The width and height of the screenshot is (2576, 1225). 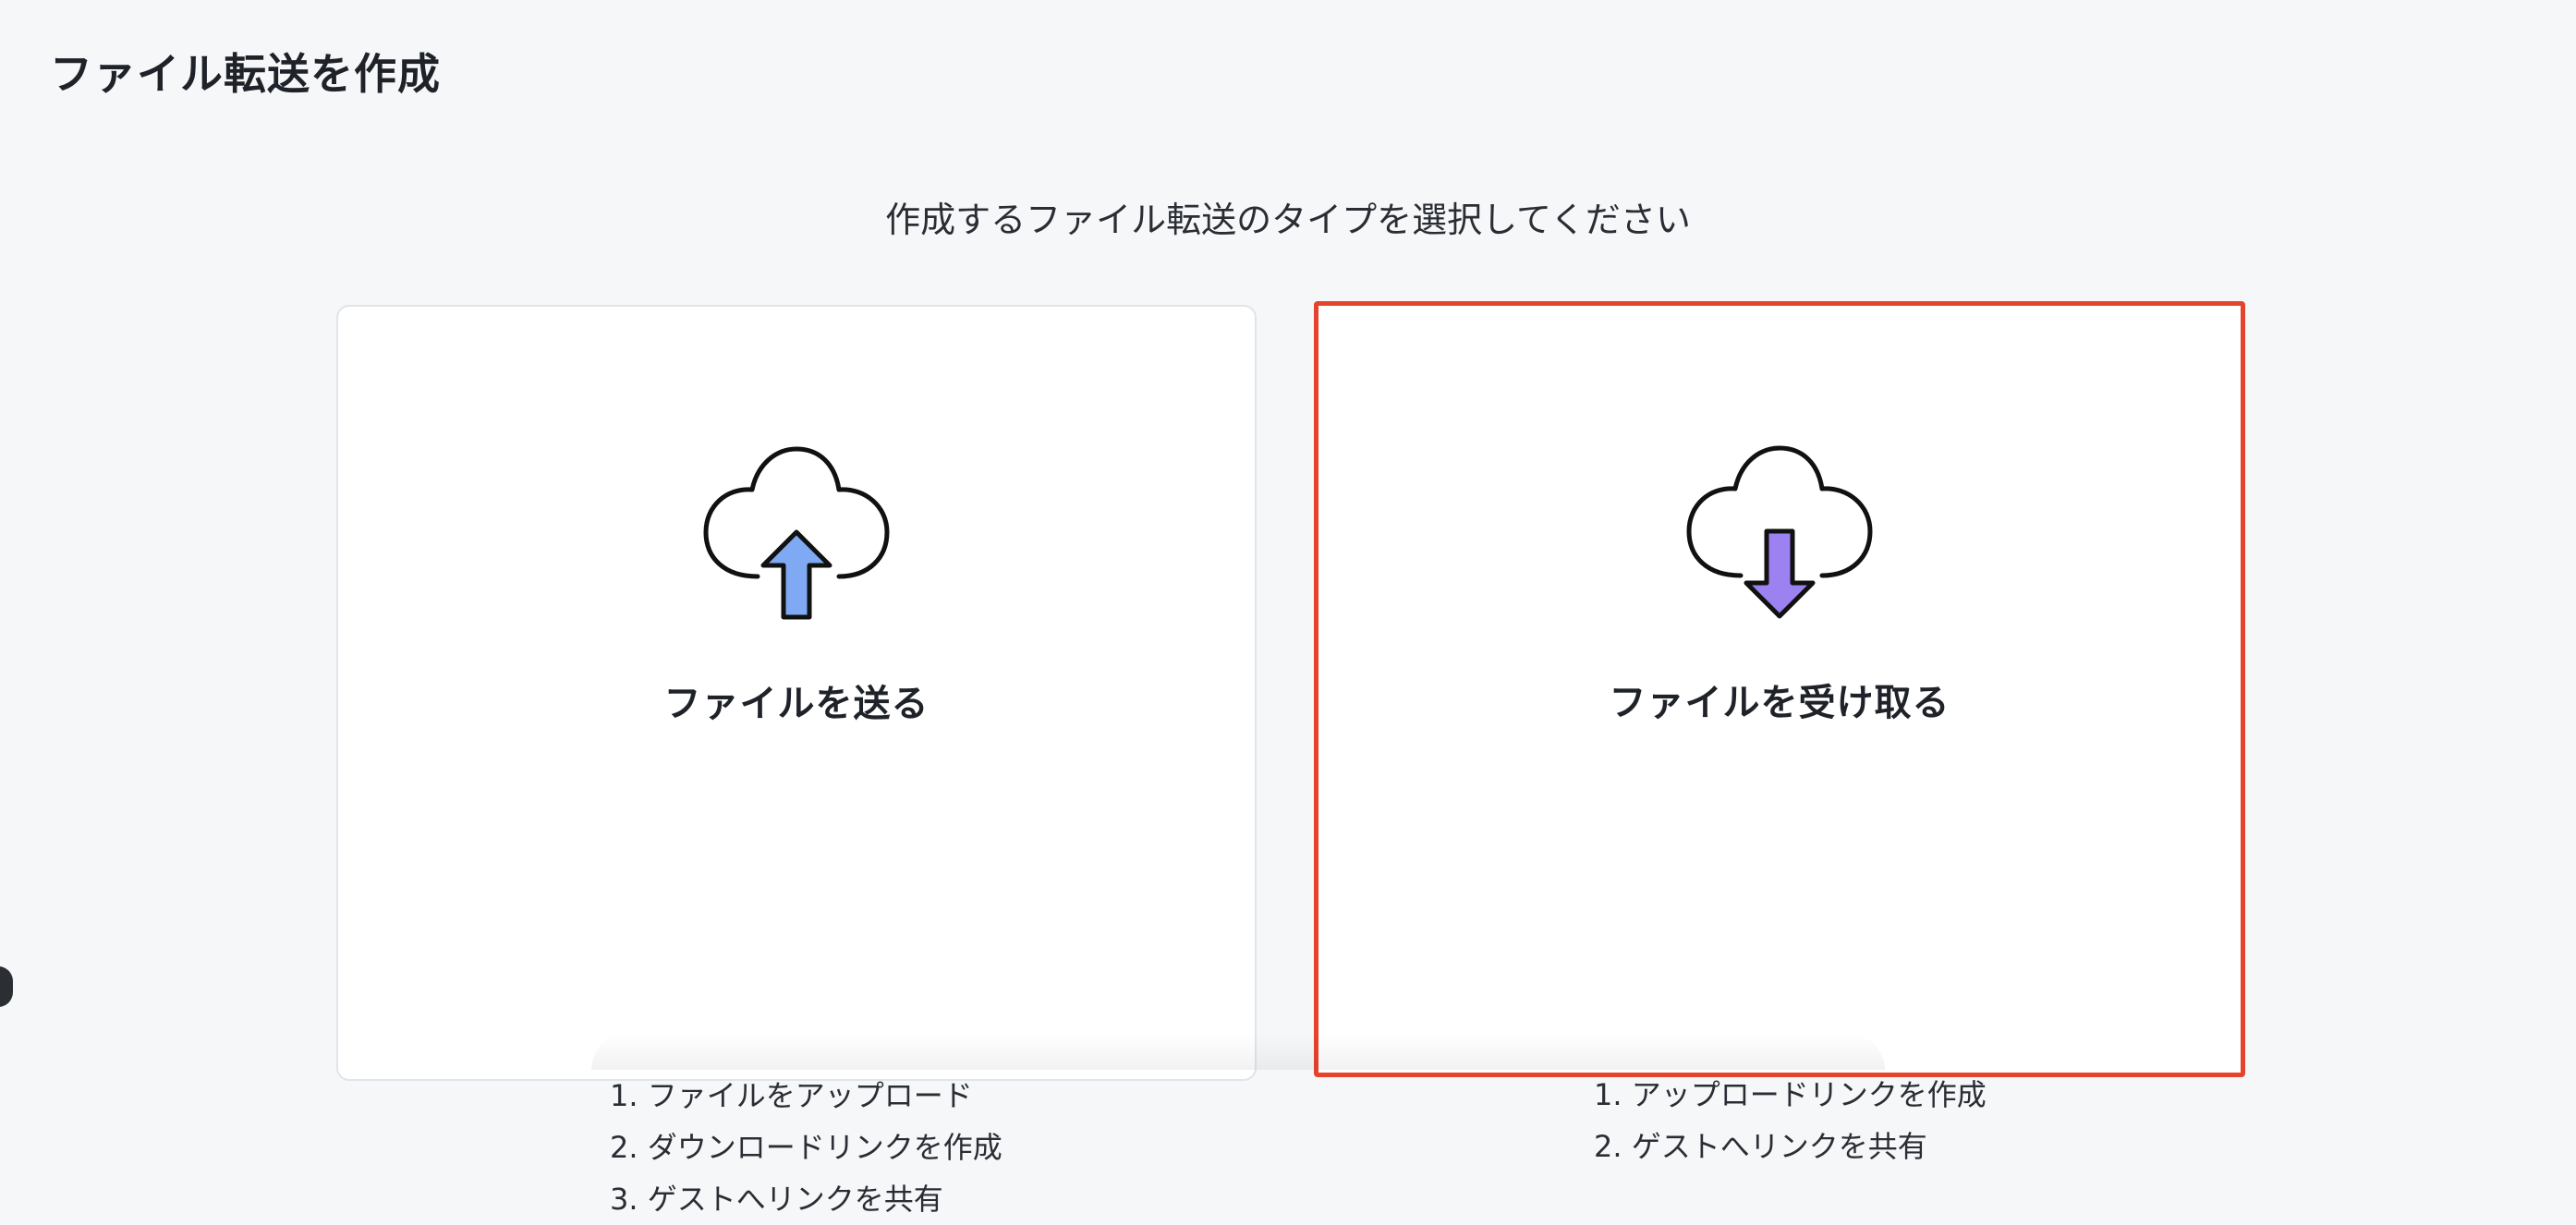 What do you see at coordinates (7, 987) in the screenshot?
I see `side-handle` at bounding box center [7, 987].